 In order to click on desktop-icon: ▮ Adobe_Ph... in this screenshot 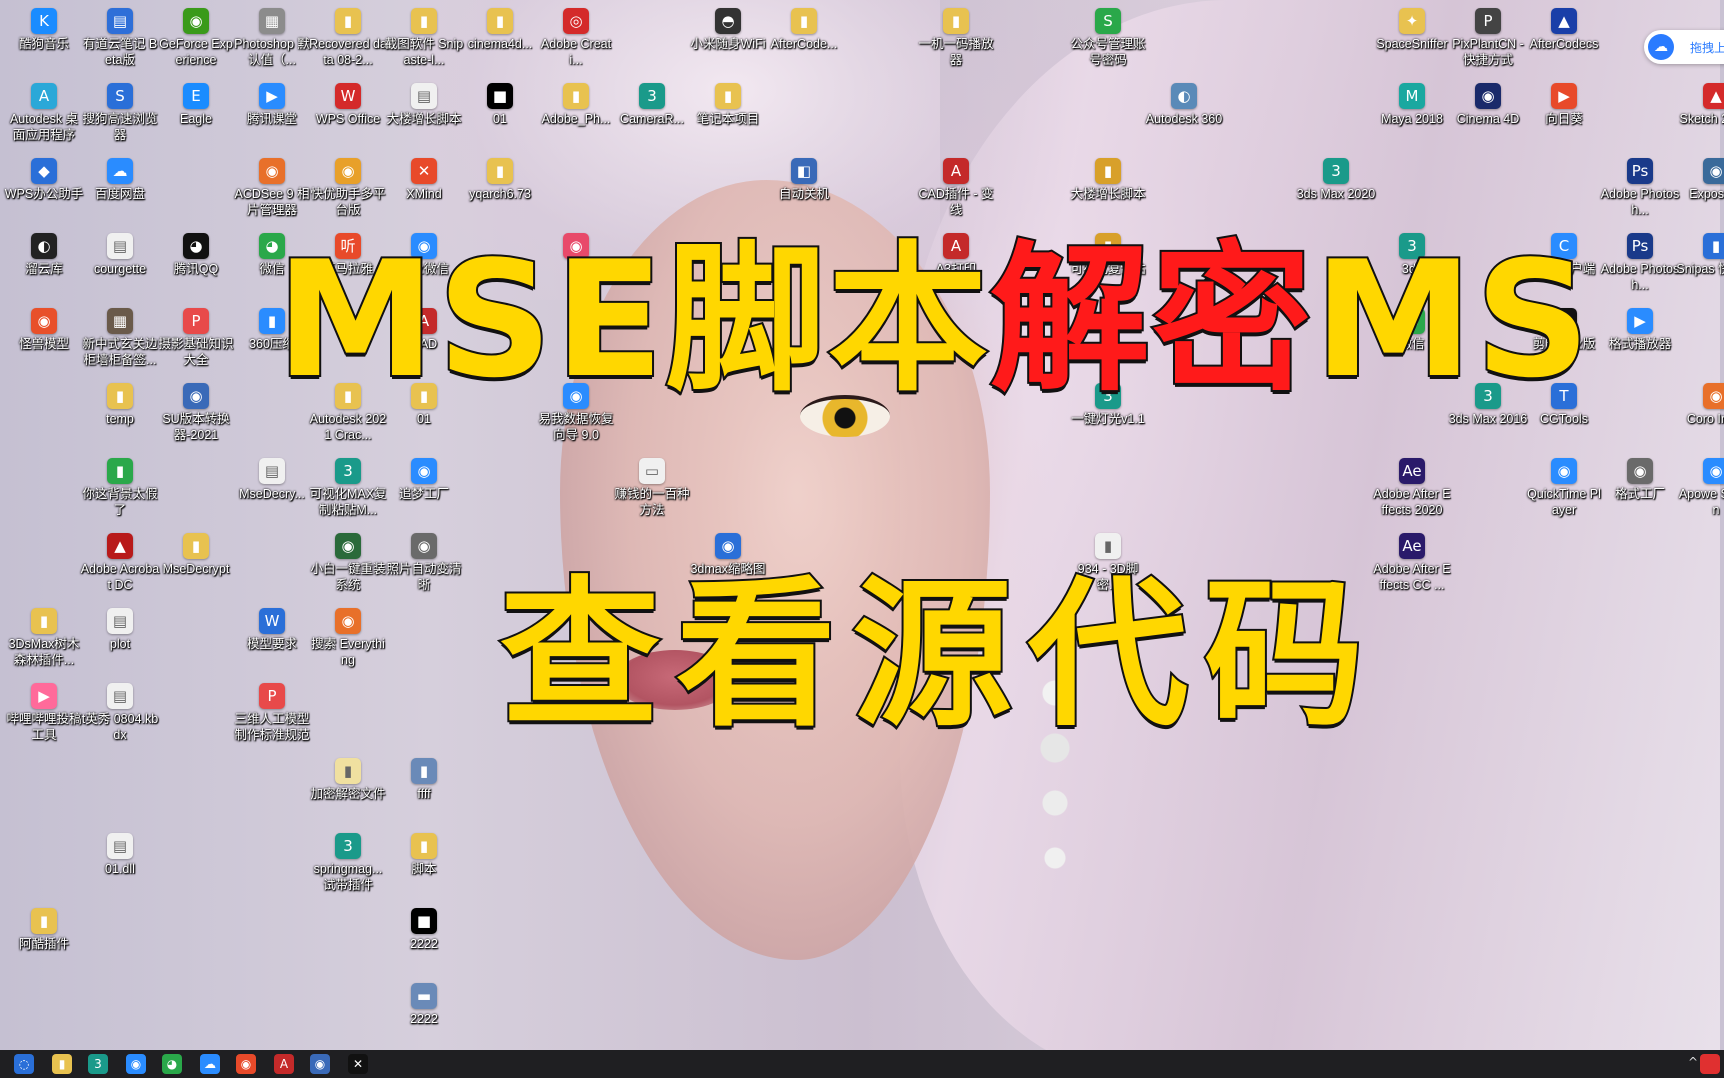, I will do `click(576, 115)`.